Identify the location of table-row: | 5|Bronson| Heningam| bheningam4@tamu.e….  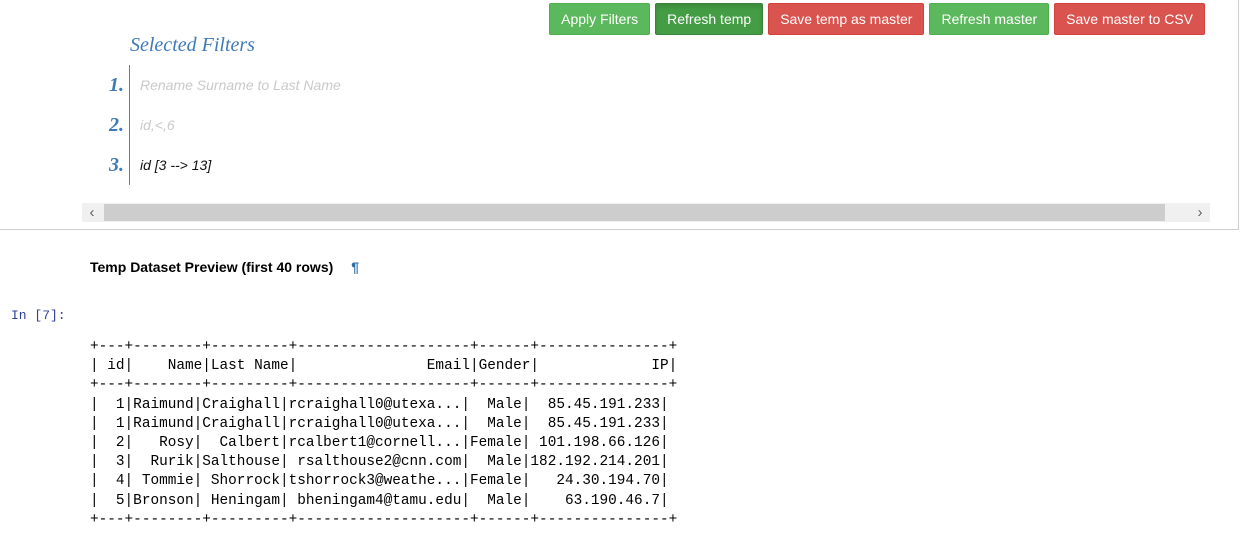
(379, 500).